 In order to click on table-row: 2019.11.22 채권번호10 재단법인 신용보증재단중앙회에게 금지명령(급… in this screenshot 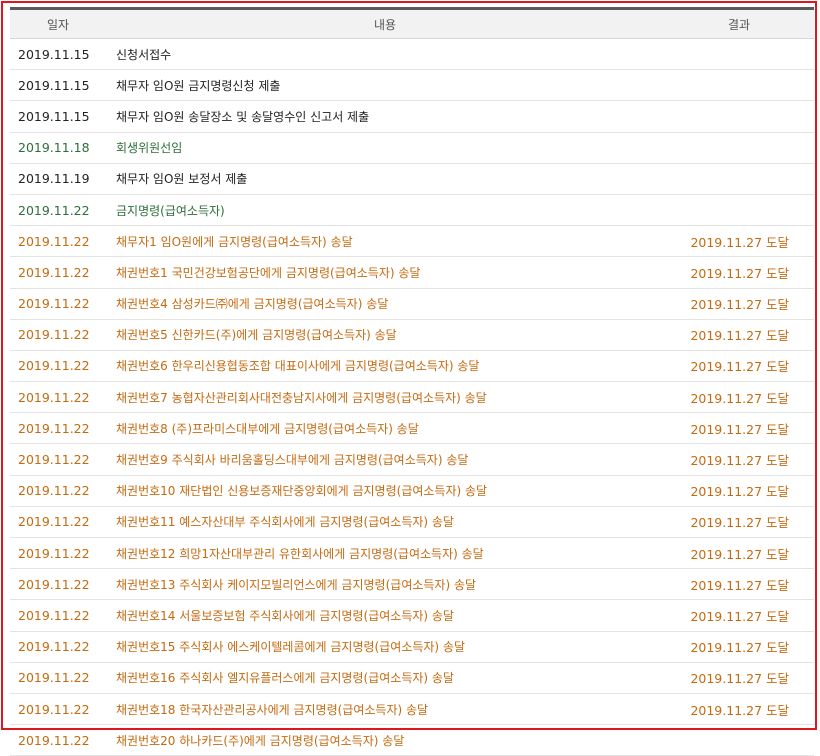, I will do `click(412, 491)`.